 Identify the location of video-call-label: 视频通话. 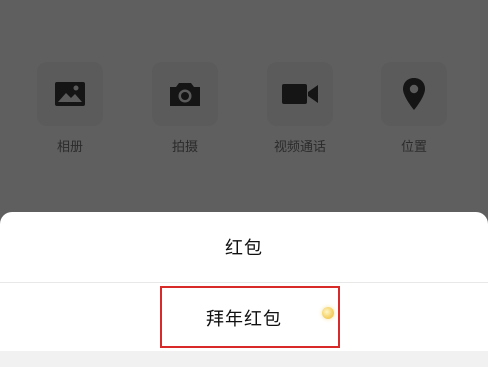
(299, 147).